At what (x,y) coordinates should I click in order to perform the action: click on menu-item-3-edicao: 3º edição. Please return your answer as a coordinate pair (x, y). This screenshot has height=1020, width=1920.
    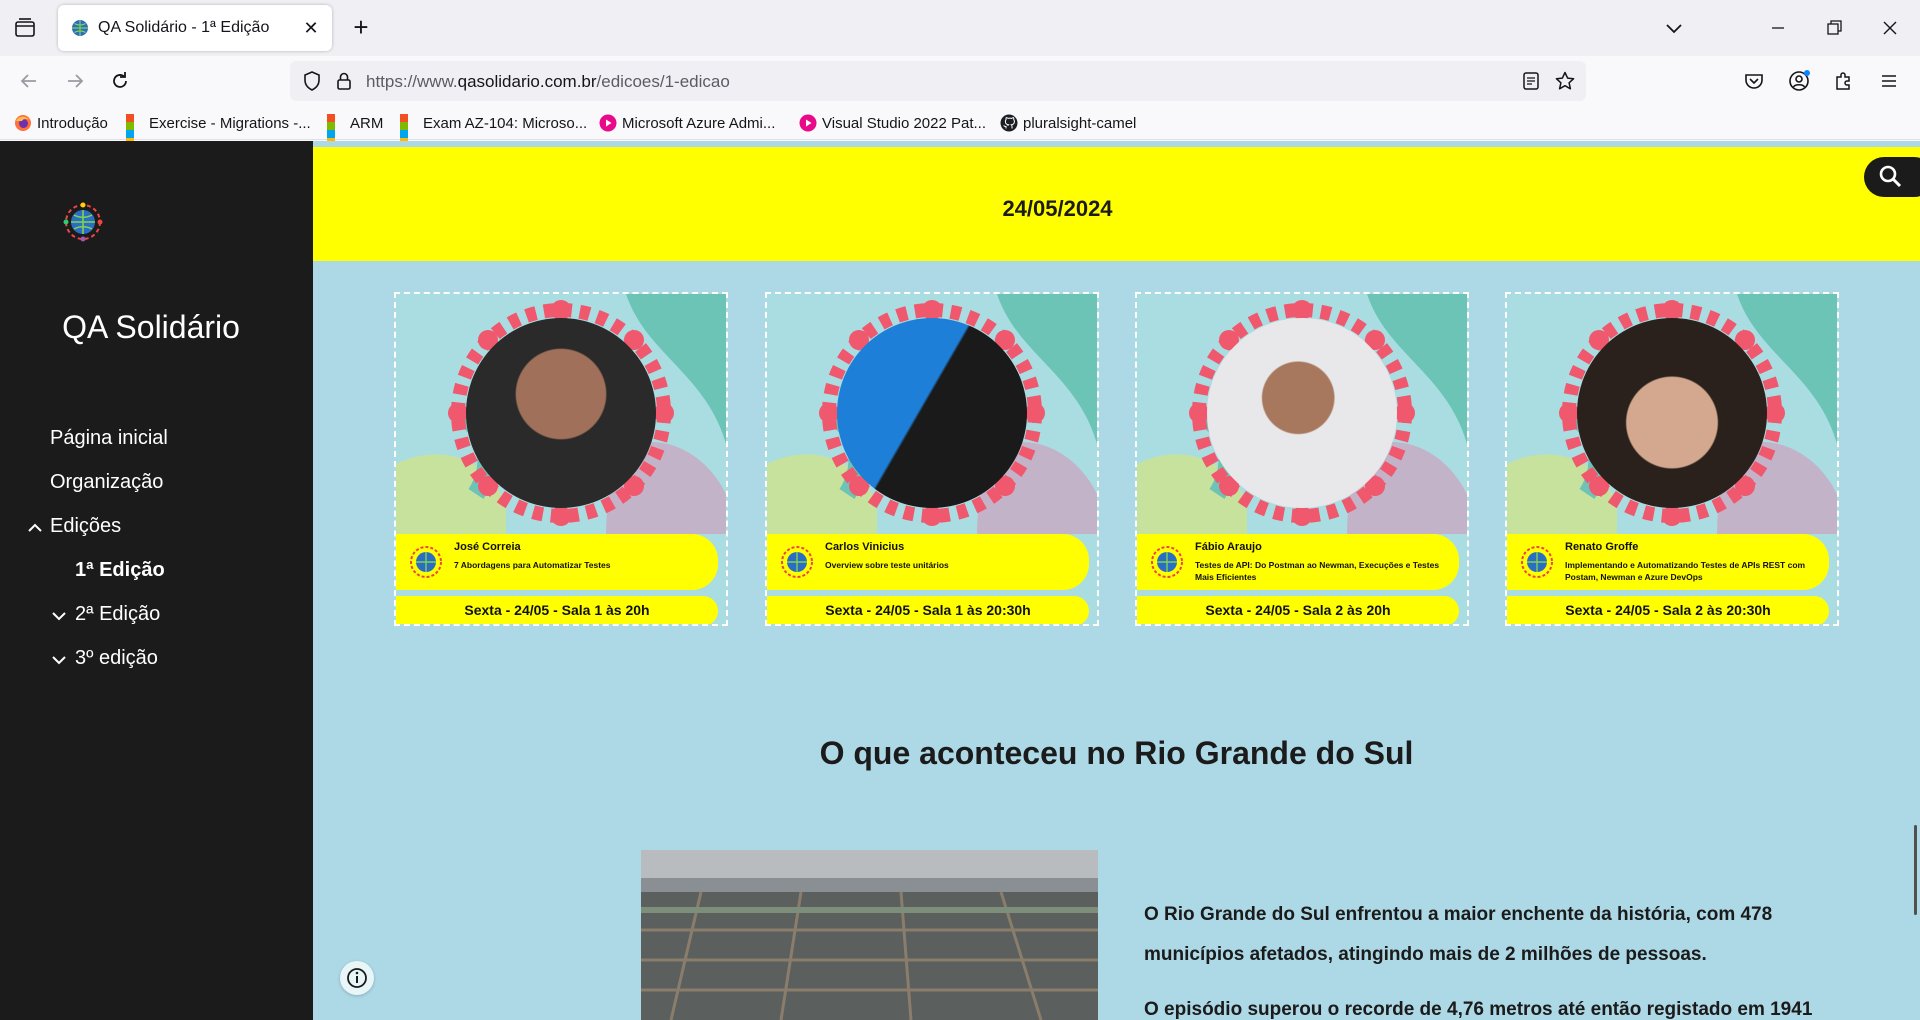
    Looking at the image, I should click on (116, 658).